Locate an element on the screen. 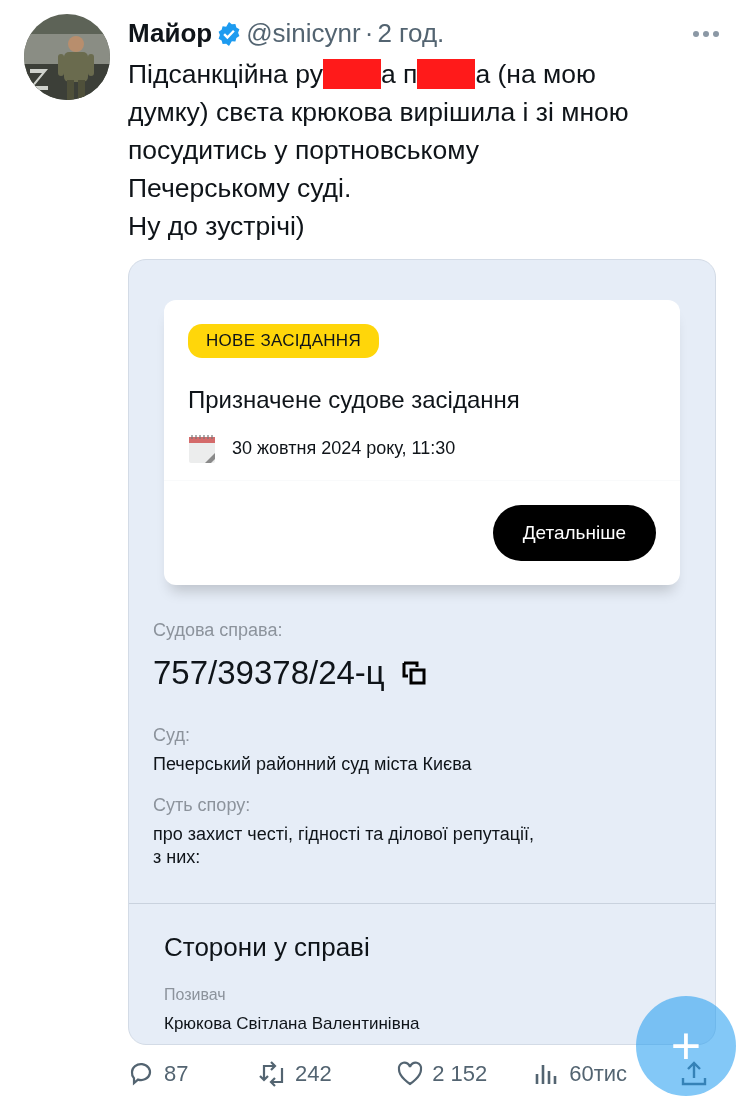 This screenshot has height=1115, width=740. notice-title: Призначене судове засідання is located at coordinates (354, 399).